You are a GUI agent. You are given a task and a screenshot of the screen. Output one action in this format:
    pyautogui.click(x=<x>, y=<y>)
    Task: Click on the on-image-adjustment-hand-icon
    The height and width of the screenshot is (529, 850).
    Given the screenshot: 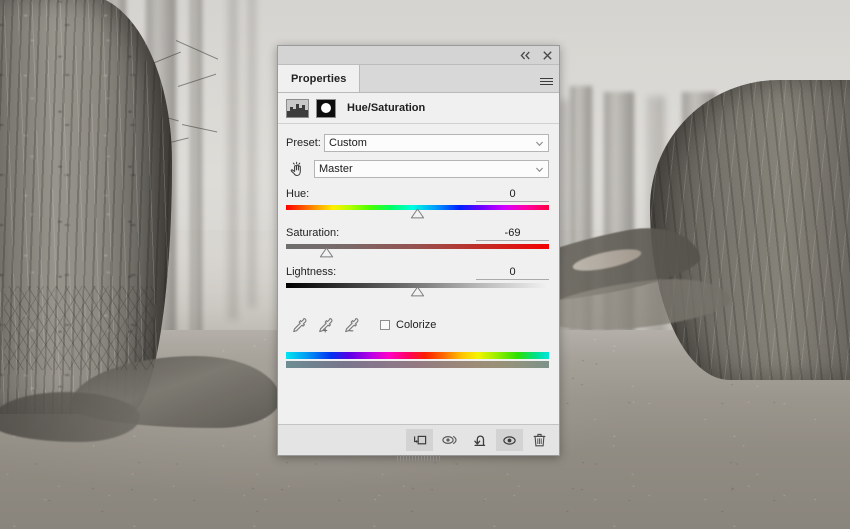 What is the action you would take?
    pyautogui.click(x=297, y=169)
    